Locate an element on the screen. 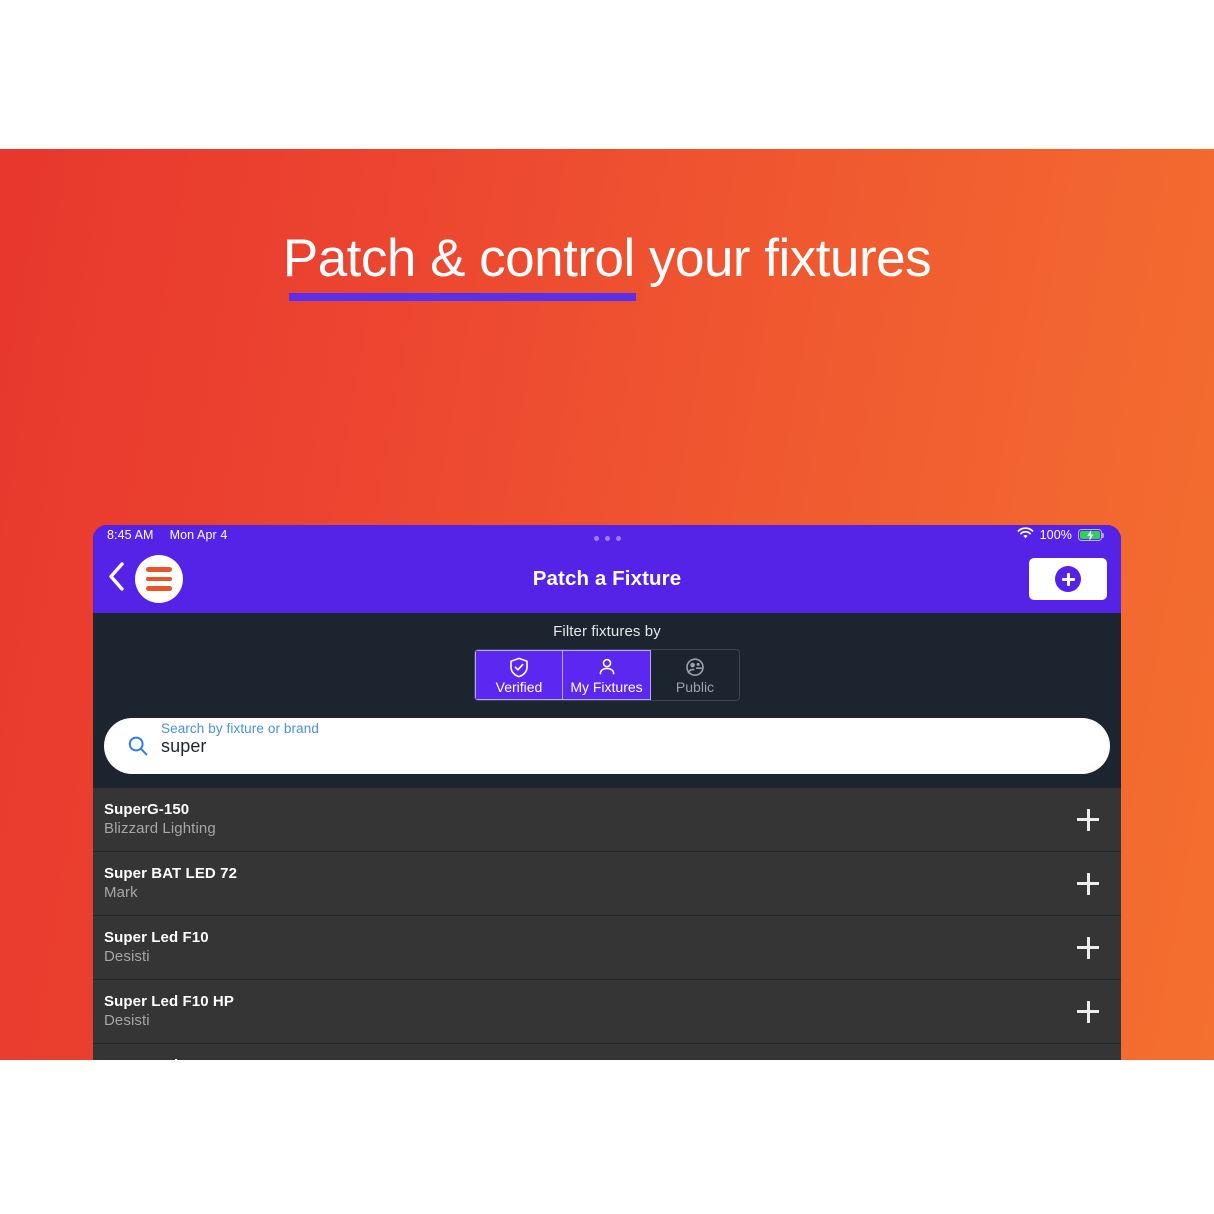 The image size is (1214, 1214). page-title: Patch a Fixture is located at coordinates (607, 578).